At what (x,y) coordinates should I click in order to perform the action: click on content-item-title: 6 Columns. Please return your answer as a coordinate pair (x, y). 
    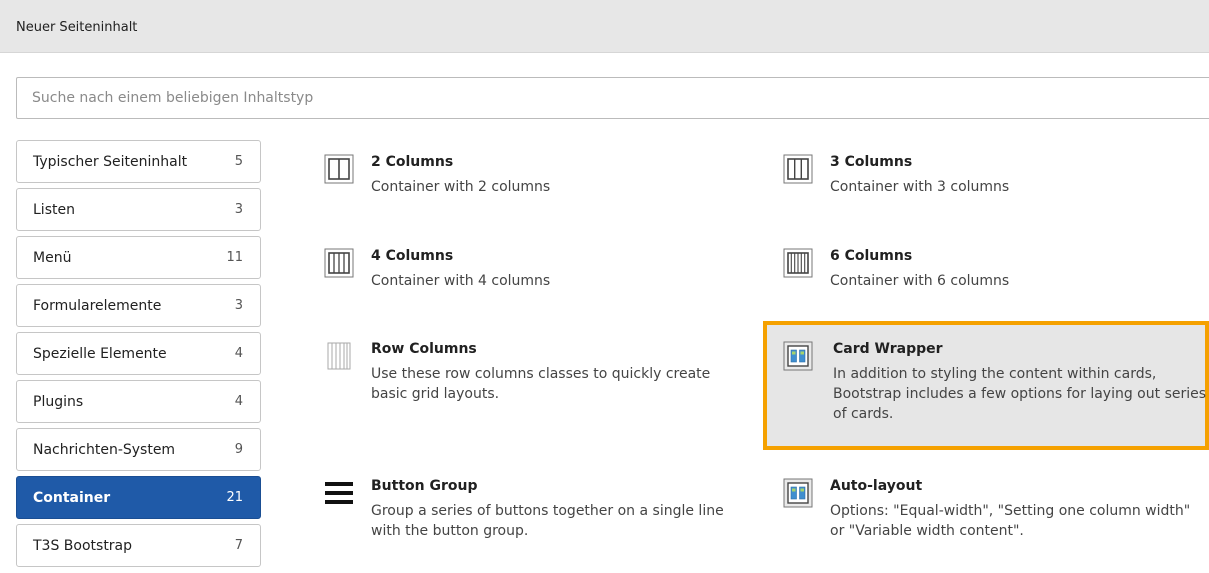
    Looking at the image, I should click on (871, 256).